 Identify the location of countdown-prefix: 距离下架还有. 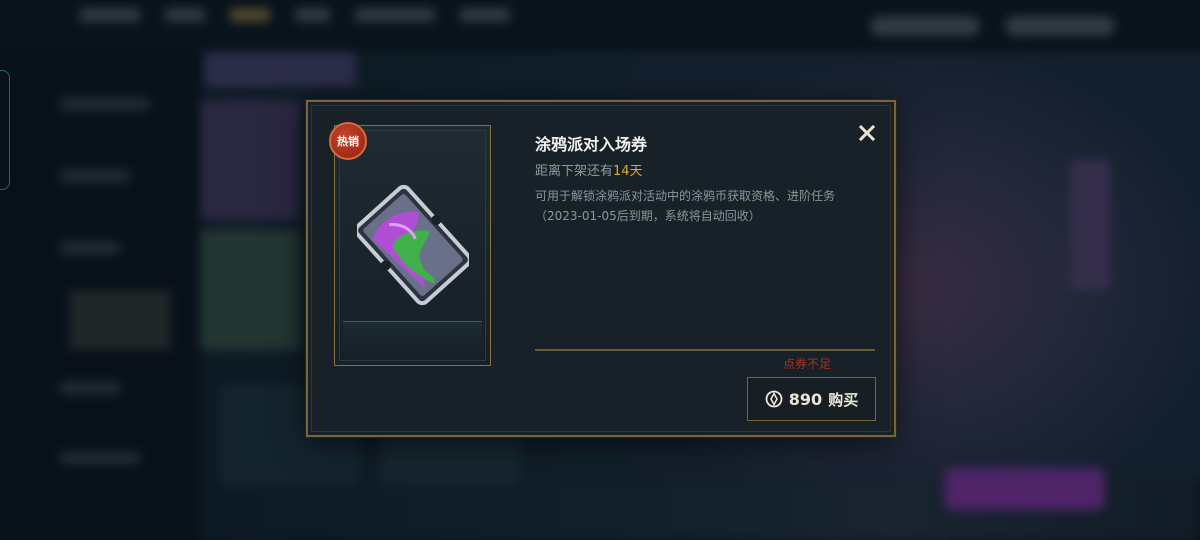
(574, 171).